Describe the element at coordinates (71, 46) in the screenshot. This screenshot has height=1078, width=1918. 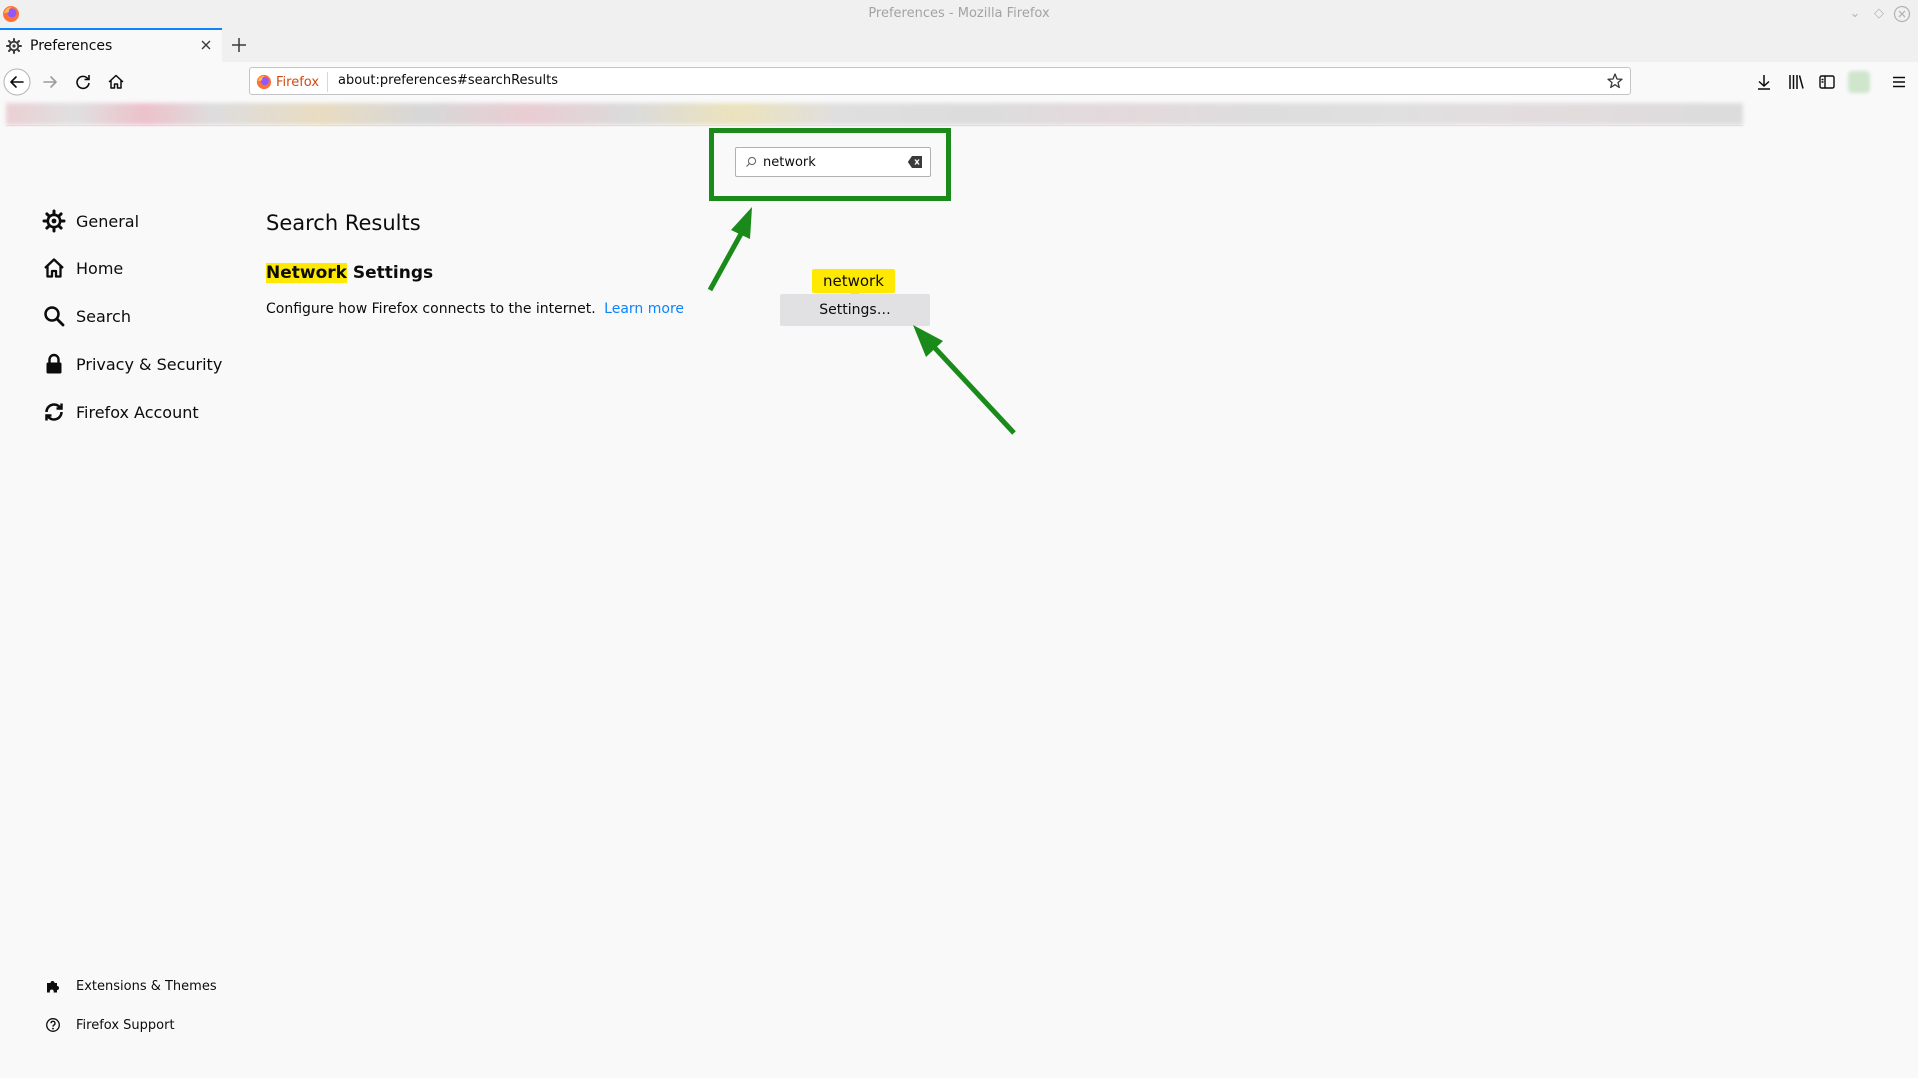
I see `tab-title: Preferences` at that location.